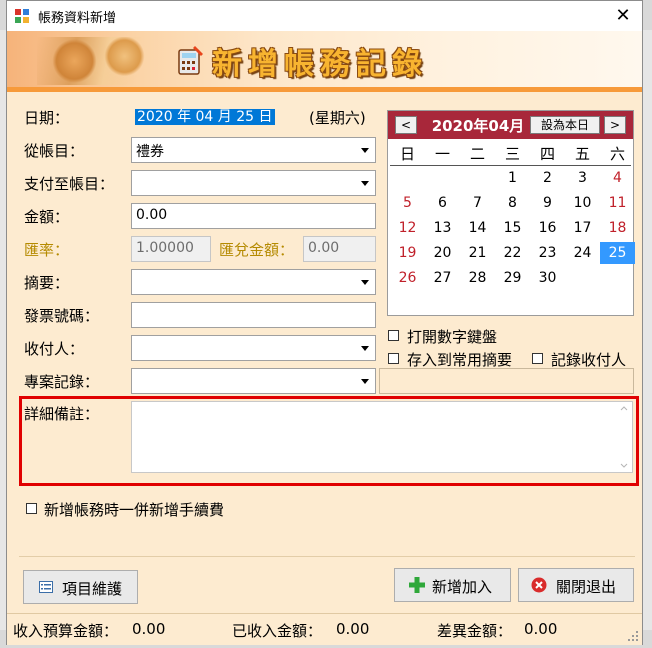 This screenshot has height=648, width=652. Describe the element at coordinates (582, 253) in the screenshot. I see `calendar-day: 24` at that location.